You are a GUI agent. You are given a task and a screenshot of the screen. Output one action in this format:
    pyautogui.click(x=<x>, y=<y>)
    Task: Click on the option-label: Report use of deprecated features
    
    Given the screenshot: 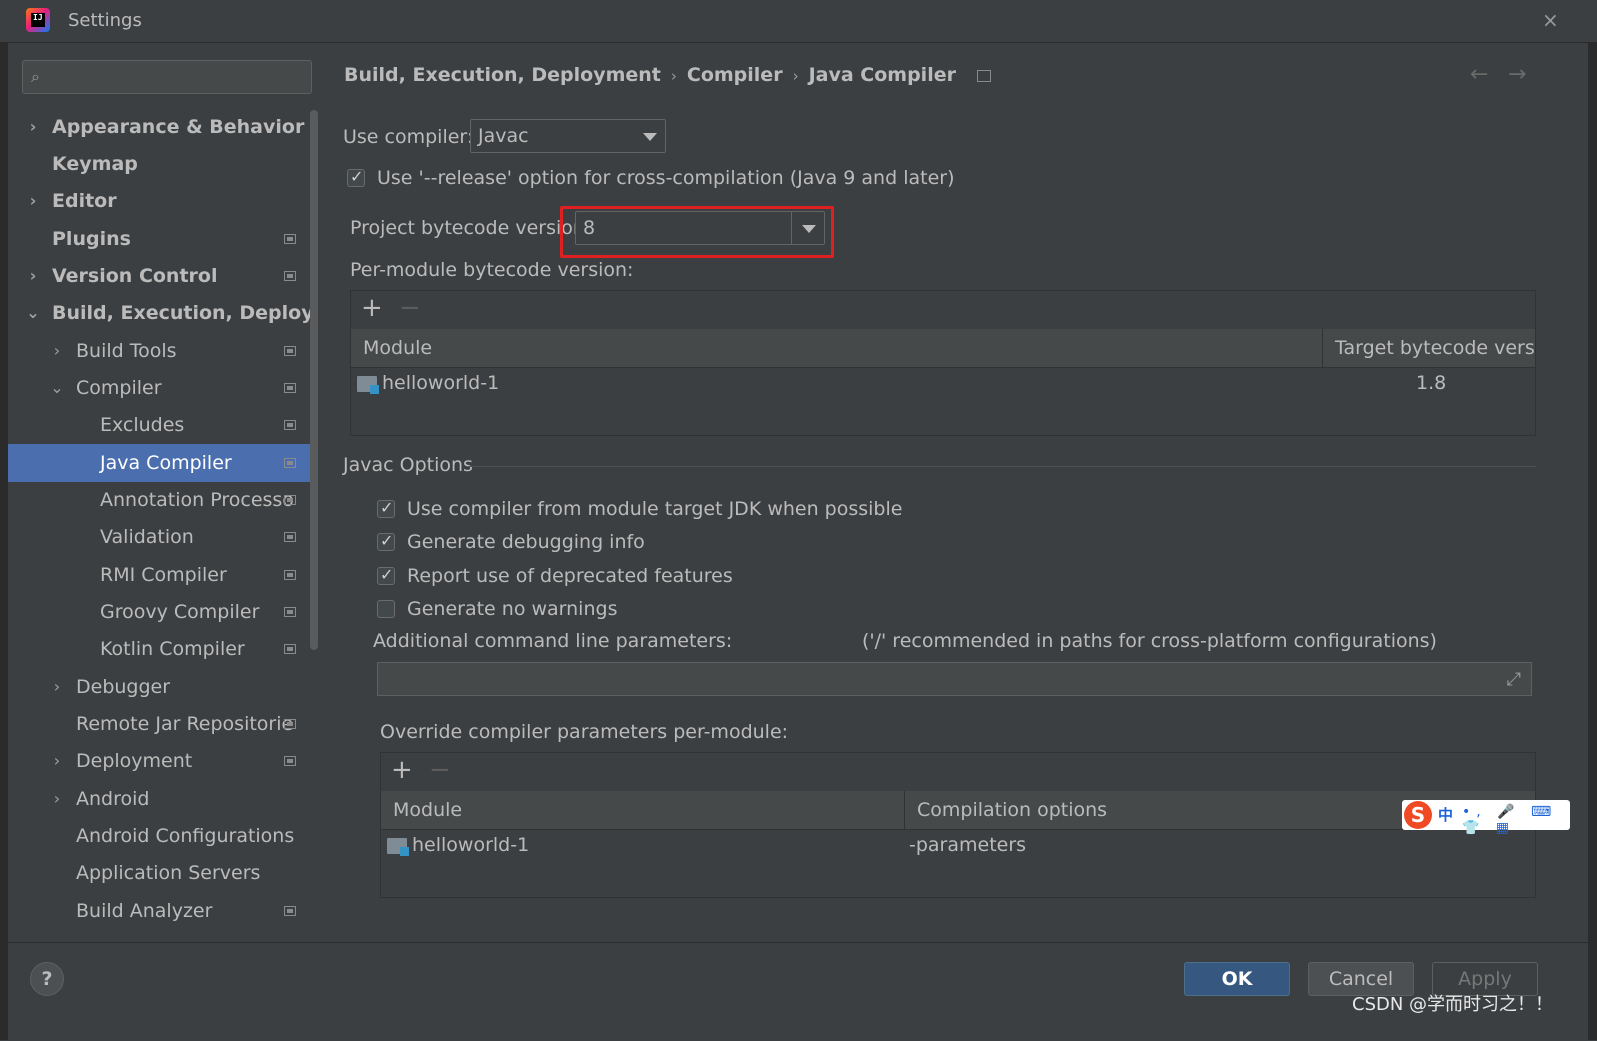 What is the action you would take?
    pyautogui.click(x=570, y=576)
    